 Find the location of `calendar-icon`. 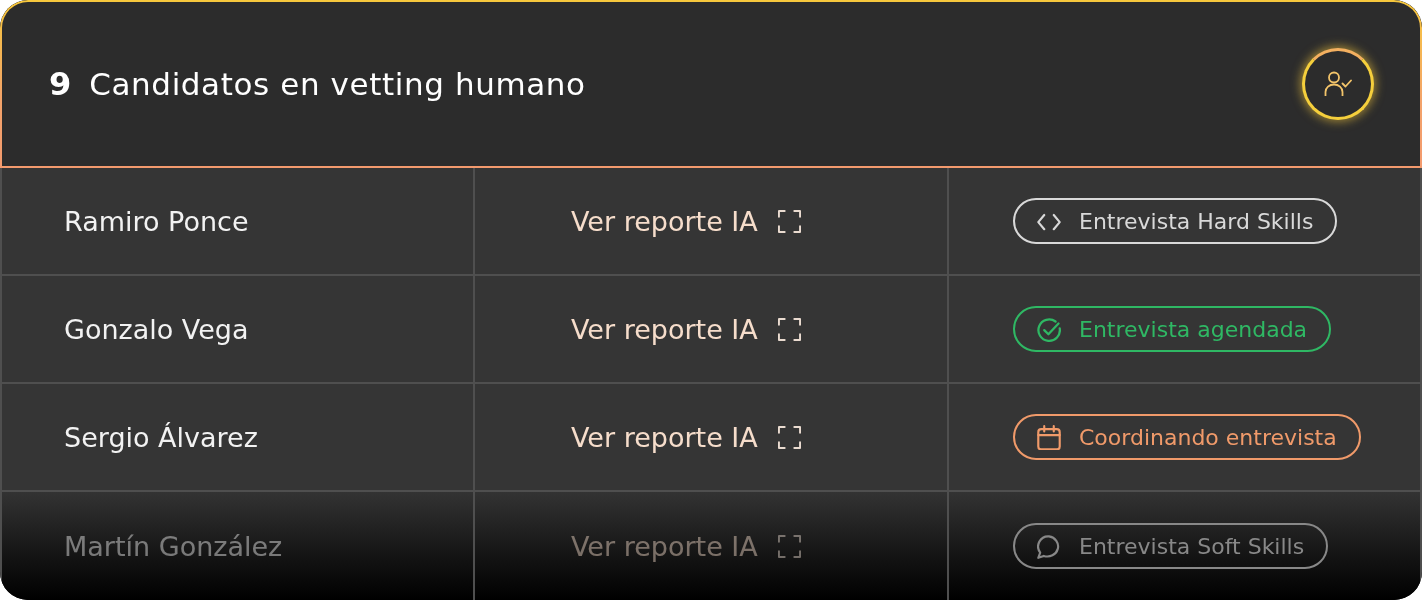

calendar-icon is located at coordinates (1049, 437).